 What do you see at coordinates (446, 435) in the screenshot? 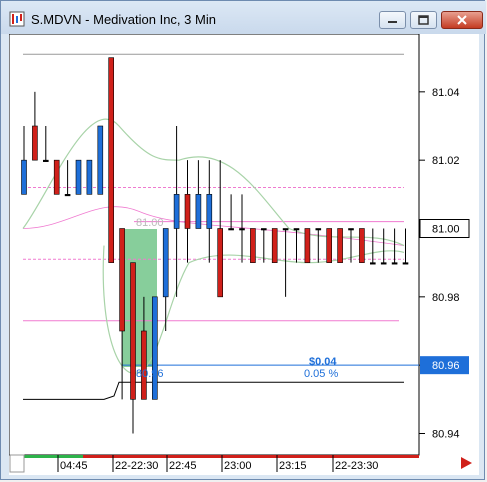
I see `price-tick-label: 80.94` at bounding box center [446, 435].